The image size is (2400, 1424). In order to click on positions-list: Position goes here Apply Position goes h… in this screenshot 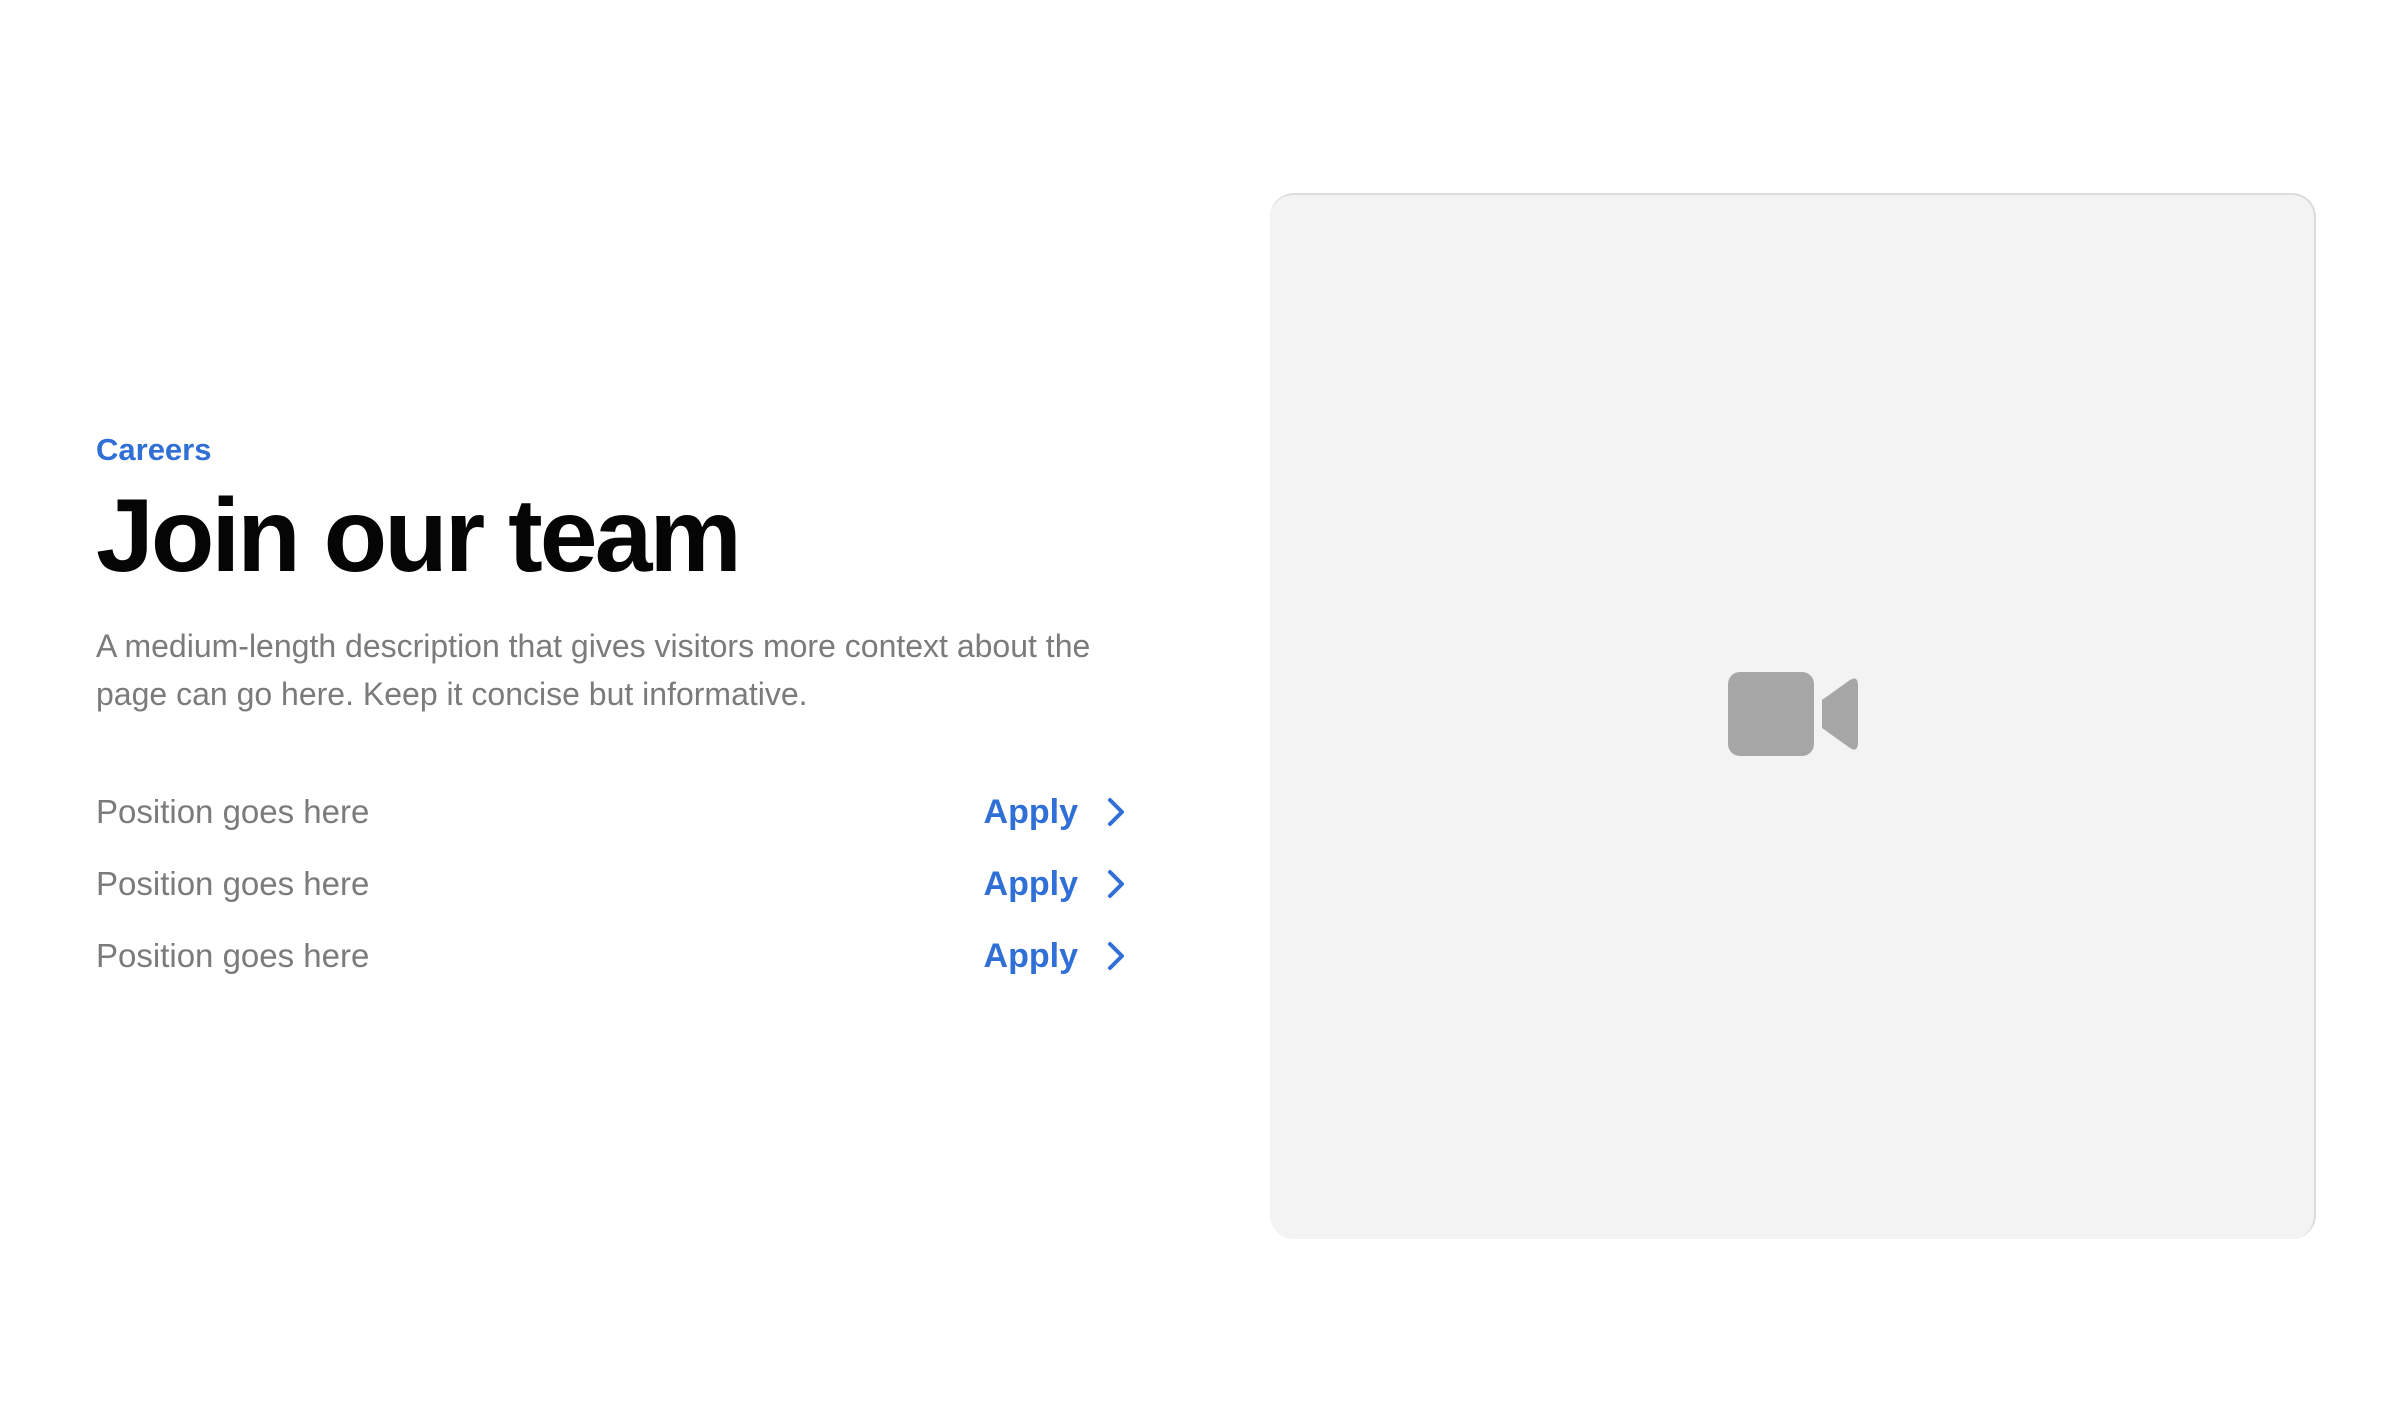, I will do `click(616, 884)`.